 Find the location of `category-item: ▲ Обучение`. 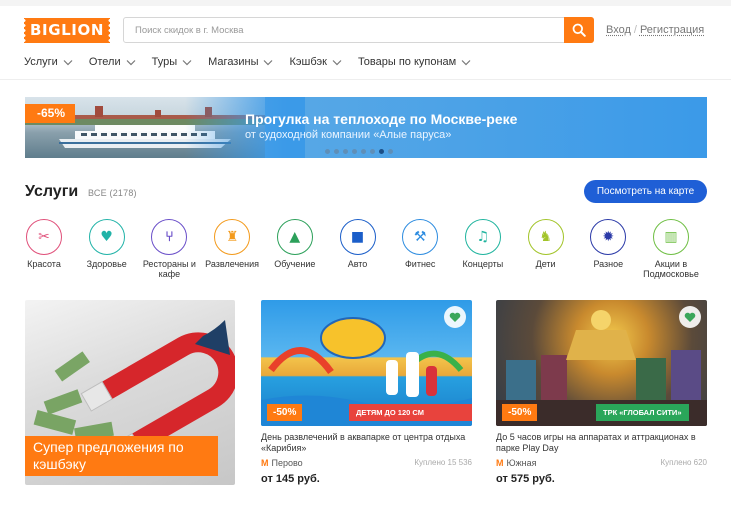

category-item: ▲ Обучение is located at coordinates (295, 244).